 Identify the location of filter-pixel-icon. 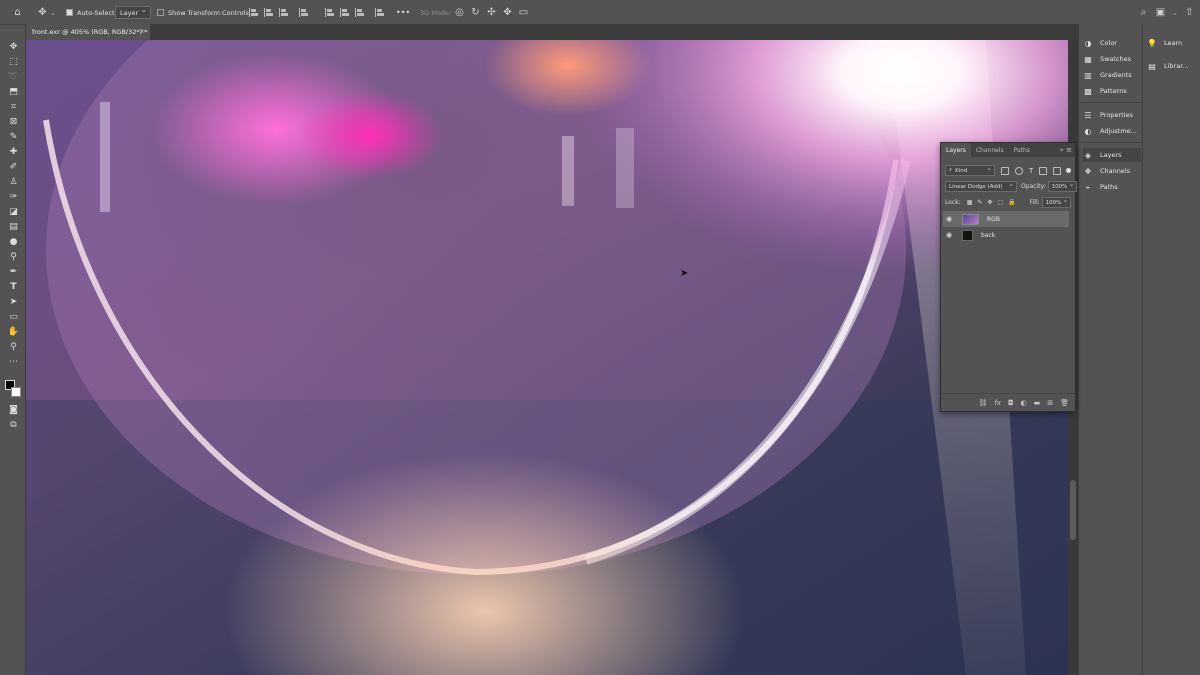
(1005, 170).